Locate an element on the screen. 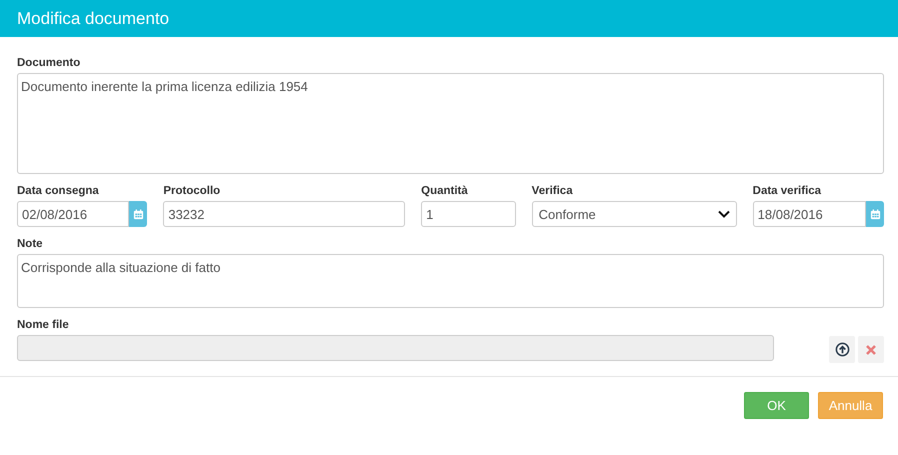  upload-button is located at coordinates (842, 349).